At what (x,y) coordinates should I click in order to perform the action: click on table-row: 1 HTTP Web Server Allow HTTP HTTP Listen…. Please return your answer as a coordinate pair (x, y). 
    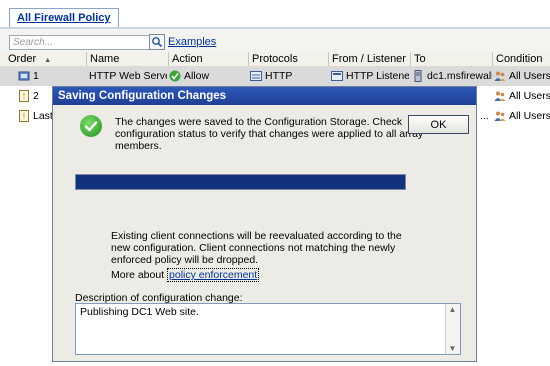
    Looking at the image, I should click on (275, 76).